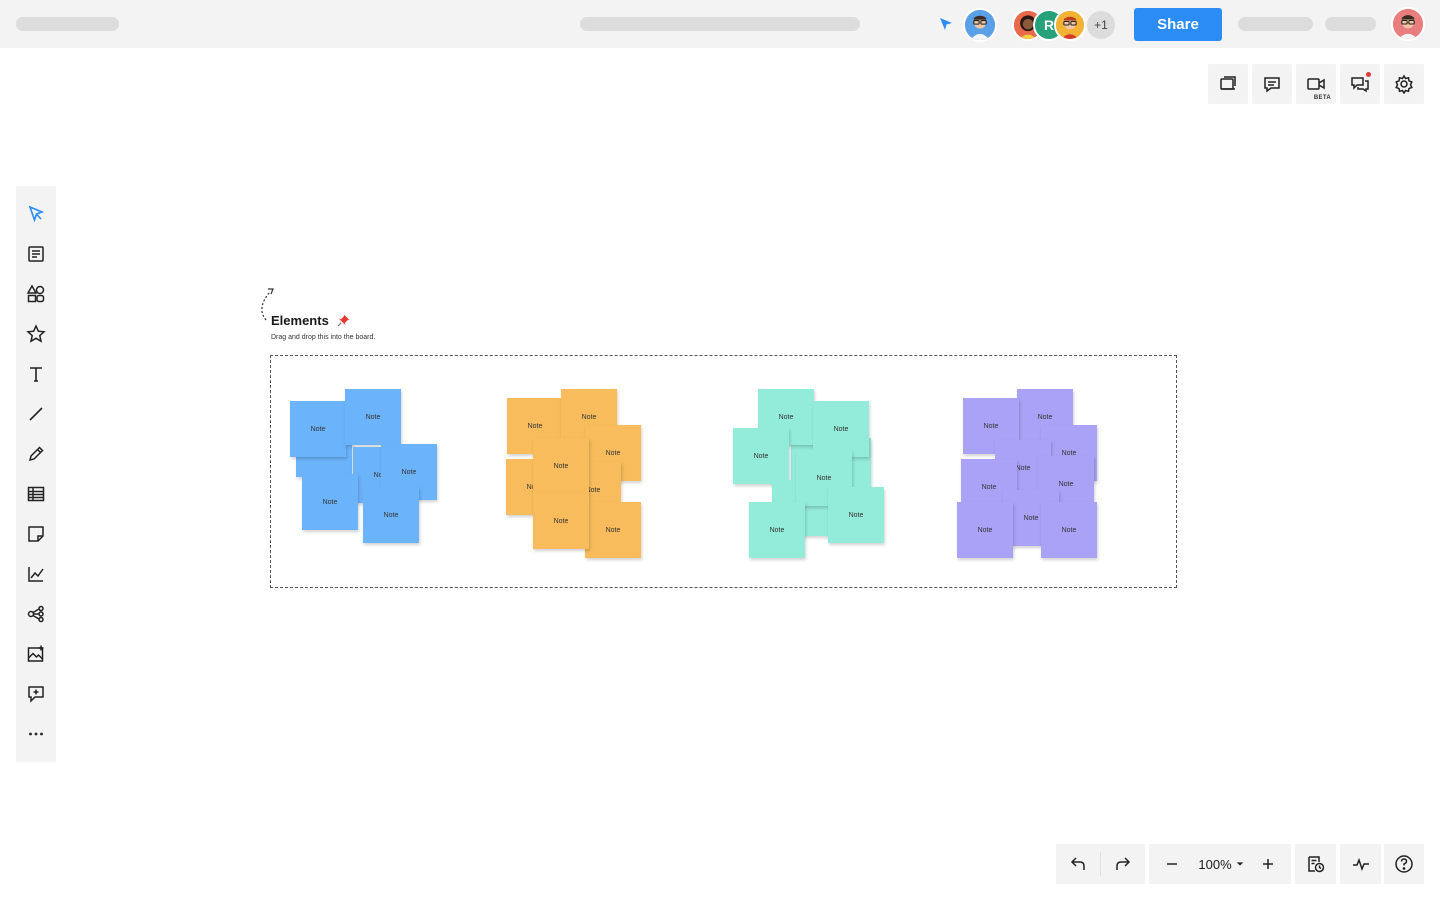 This screenshot has width=1440, height=900. I want to click on zoom-level-dropdown: 100%, so click(1221, 864).